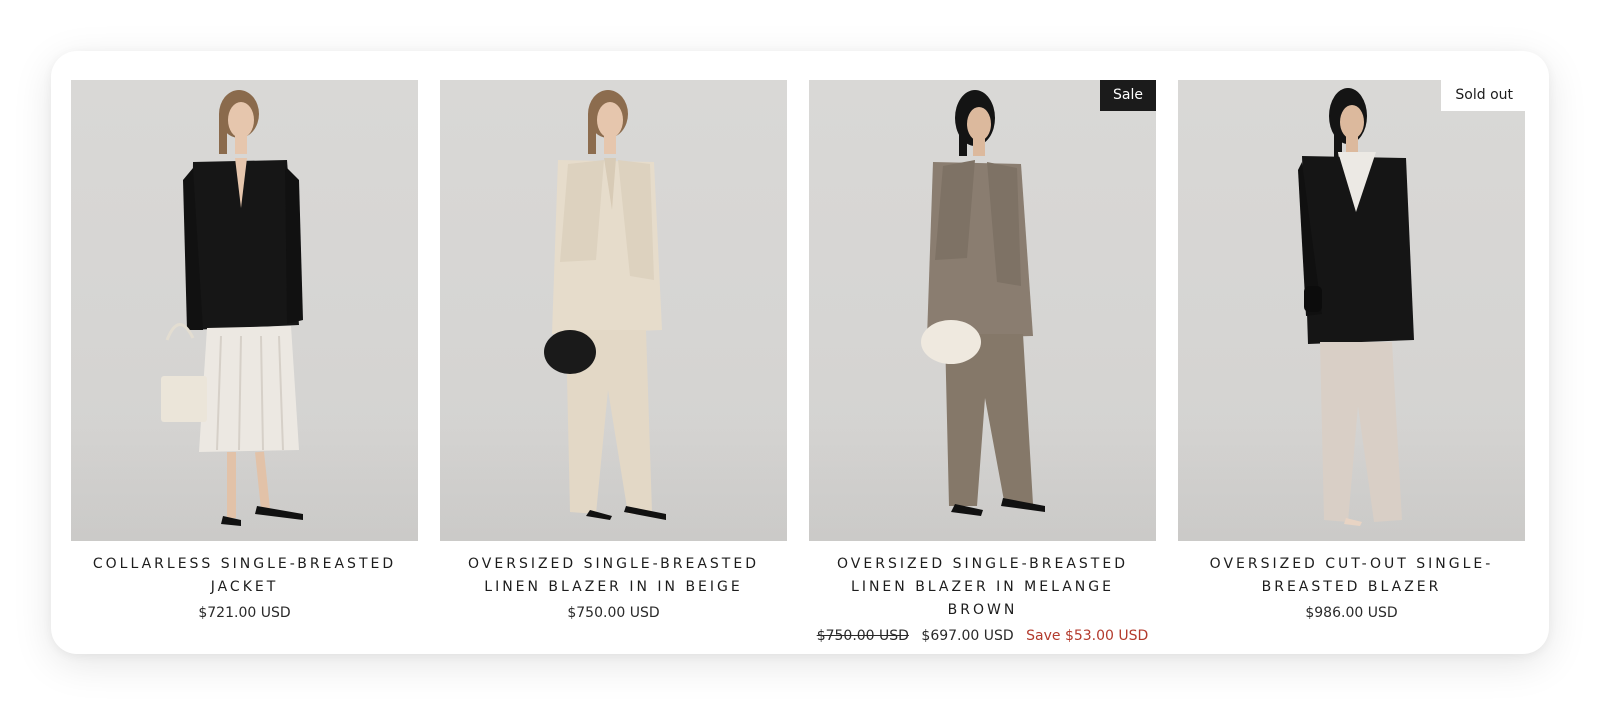 The image size is (1600, 705). Describe the element at coordinates (1087, 636) in the screenshot. I see `price-savings: Save $53.00 USD` at that location.